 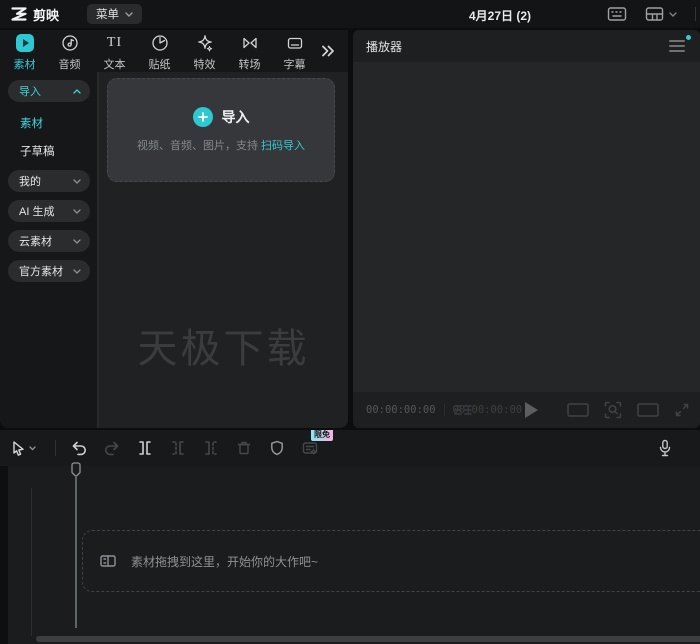 What do you see at coordinates (221, 130) in the screenshot?
I see `import-dropzone: 导入 视频、音频、图片，支持 扫码导入` at bounding box center [221, 130].